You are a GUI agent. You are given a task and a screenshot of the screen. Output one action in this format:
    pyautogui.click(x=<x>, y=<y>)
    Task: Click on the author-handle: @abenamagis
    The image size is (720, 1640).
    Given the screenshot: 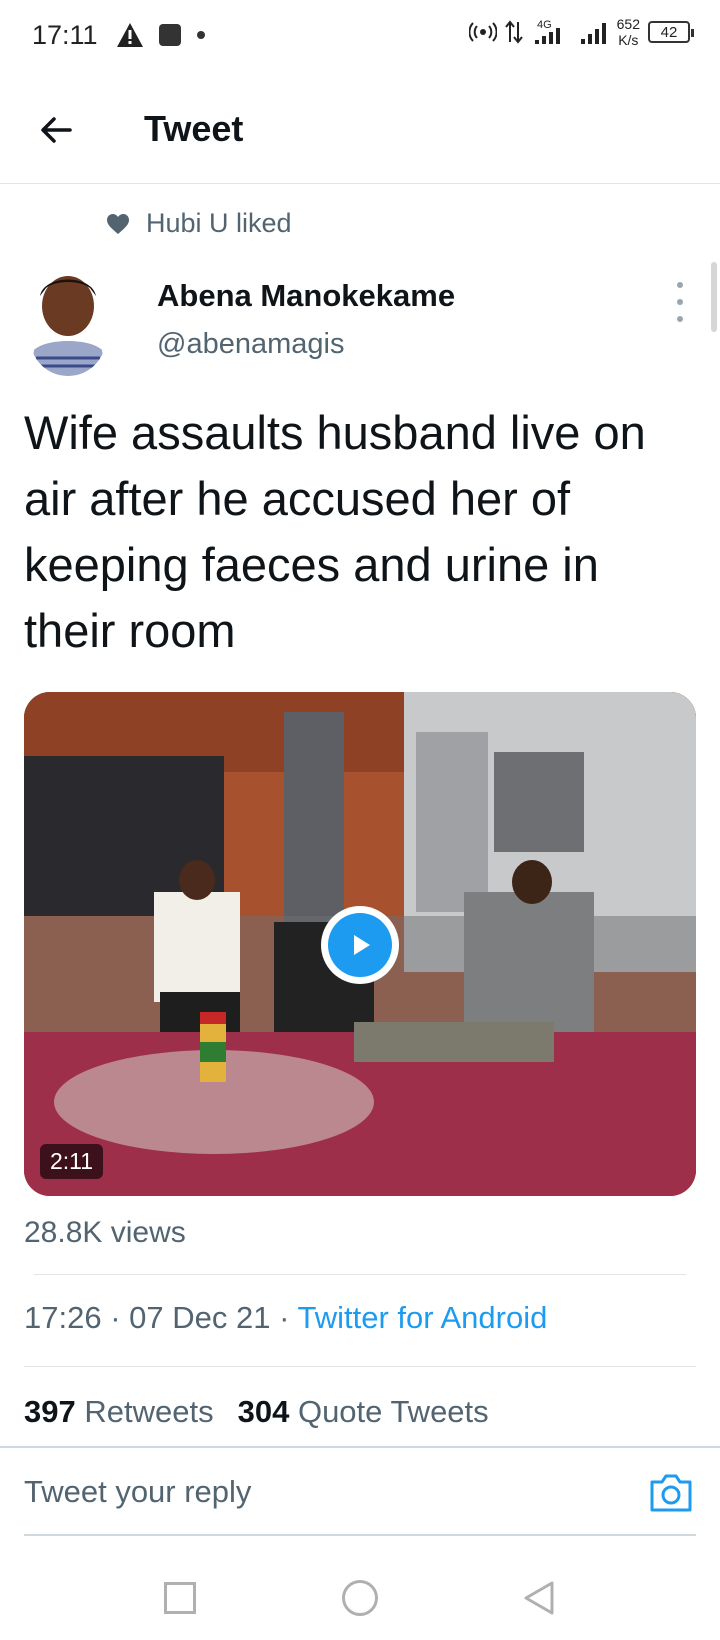 What is the action you would take?
    pyautogui.click(x=250, y=344)
    